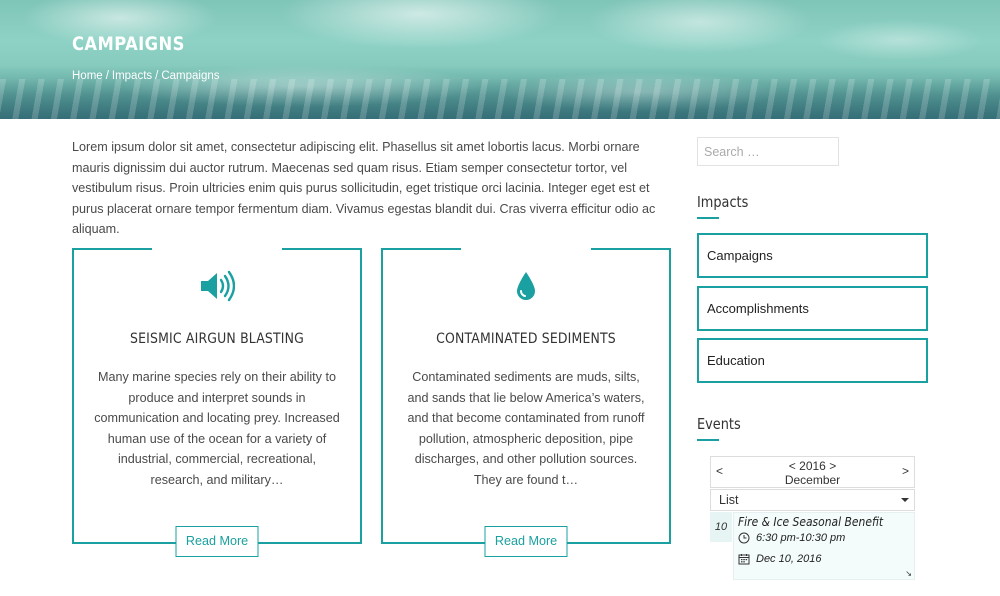 This screenshot has height=596, width=1000. What do you see at coordinates (729, 500) in the screenshot?
I see `calendar-view-label: List` at bounding box center [729, 500].